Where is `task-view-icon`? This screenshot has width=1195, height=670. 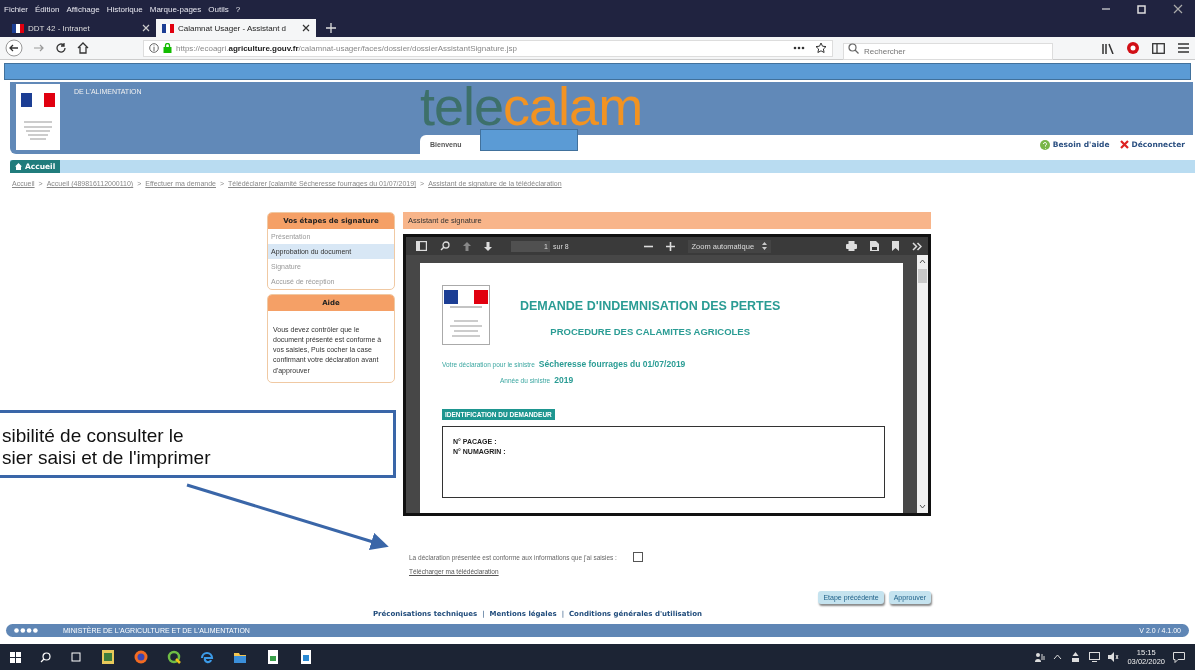 task-view-icon is located at coordinates (76, 657).